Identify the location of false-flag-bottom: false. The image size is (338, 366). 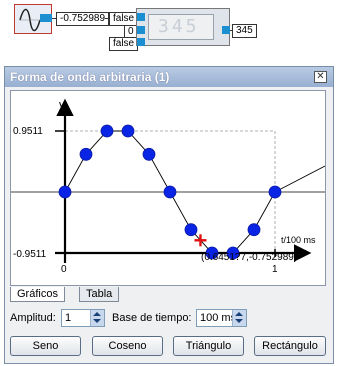
(124, 44).